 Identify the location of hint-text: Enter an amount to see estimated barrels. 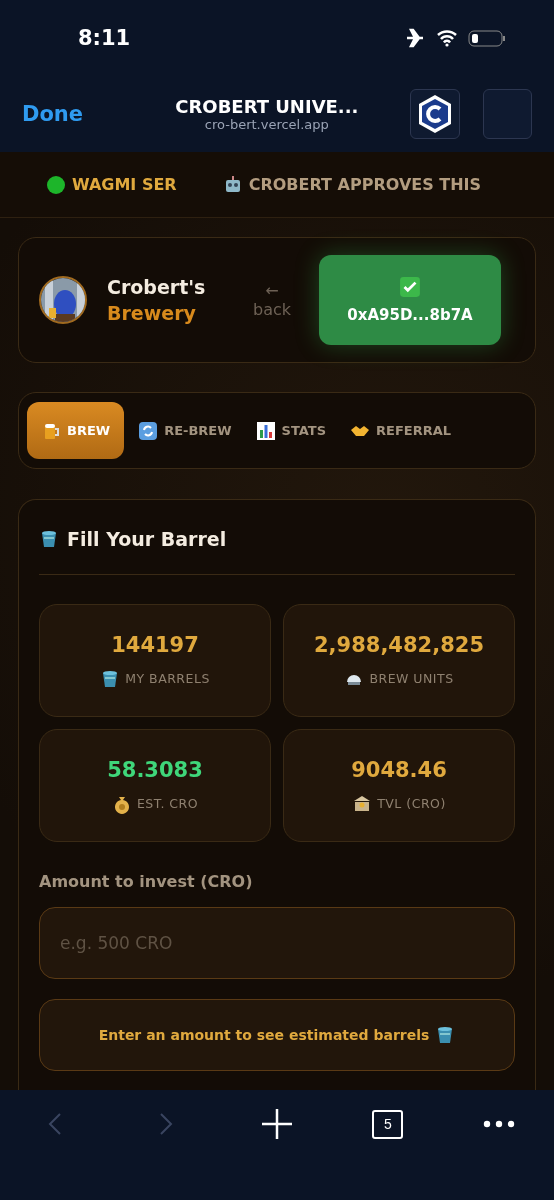
(264, 1035).